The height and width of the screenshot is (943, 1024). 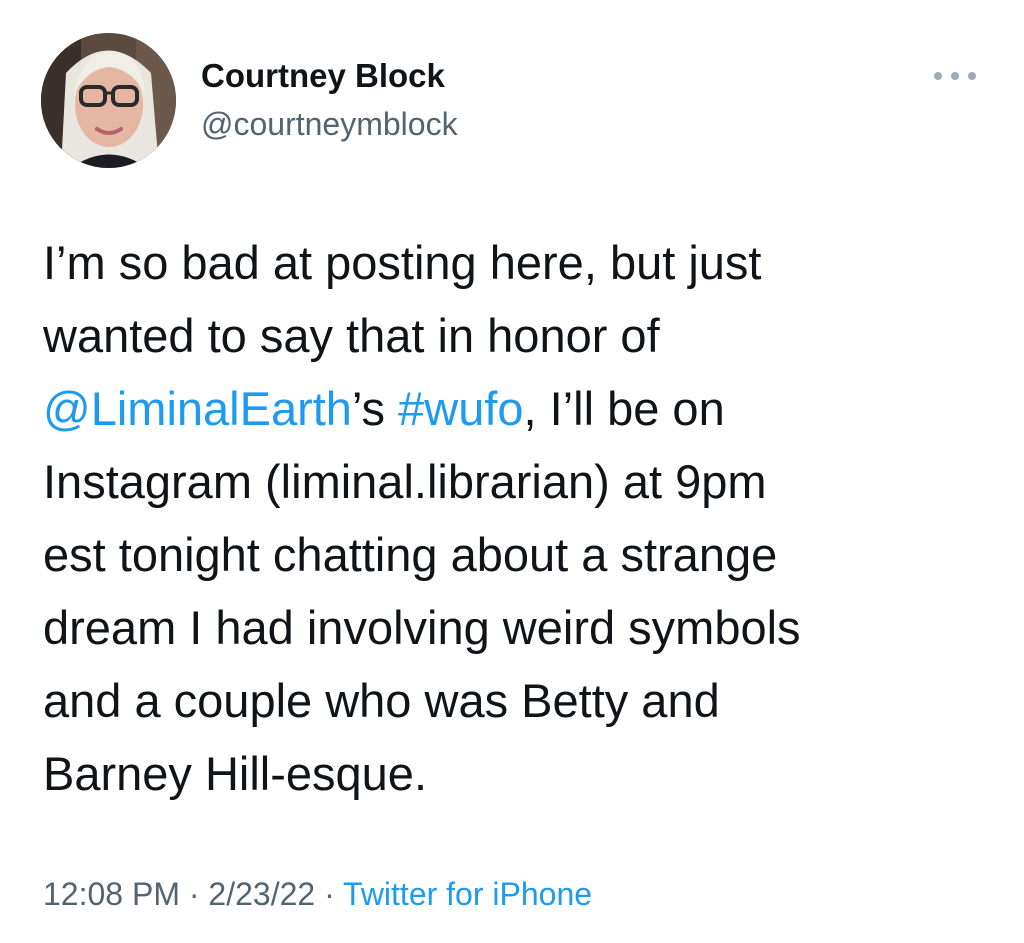 What do you see at coordinates (235, 773) in the screenshot?
I see `tweet-line: Barney Hill-esque.` at bounding box center [235, 773].